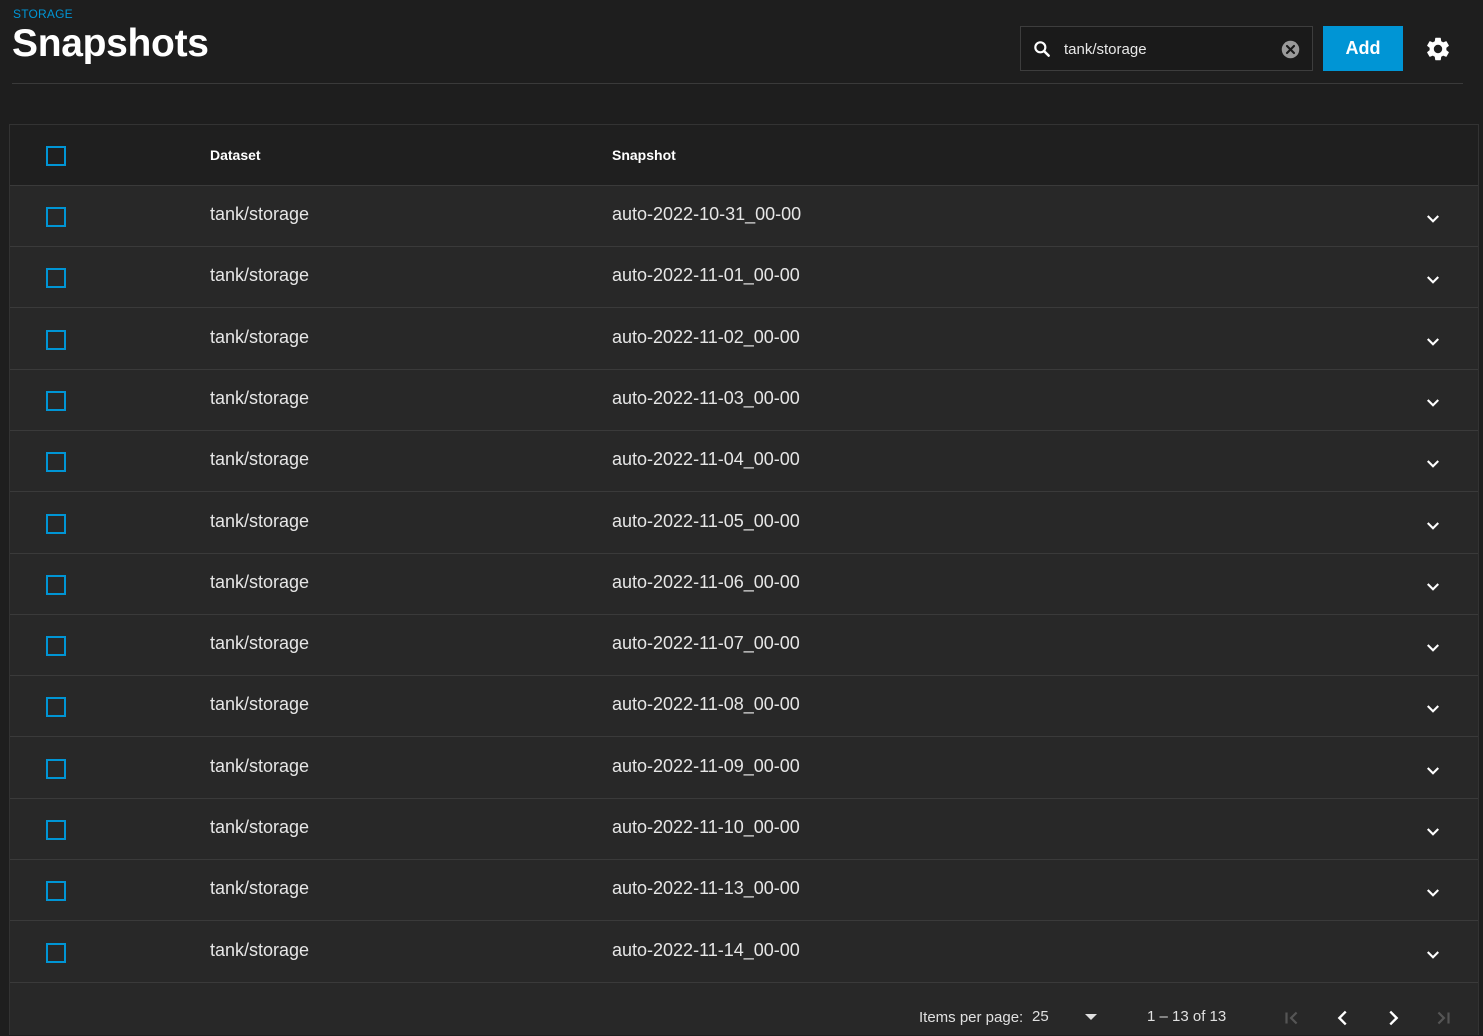  I want to click on search-icon, so click(1042, 49).